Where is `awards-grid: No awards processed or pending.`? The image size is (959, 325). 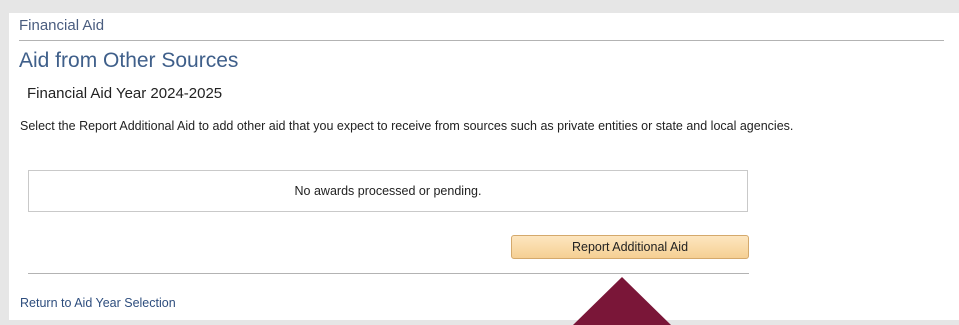
awards-grid: No awards processed or pending. is located at coordinates (388, 191).